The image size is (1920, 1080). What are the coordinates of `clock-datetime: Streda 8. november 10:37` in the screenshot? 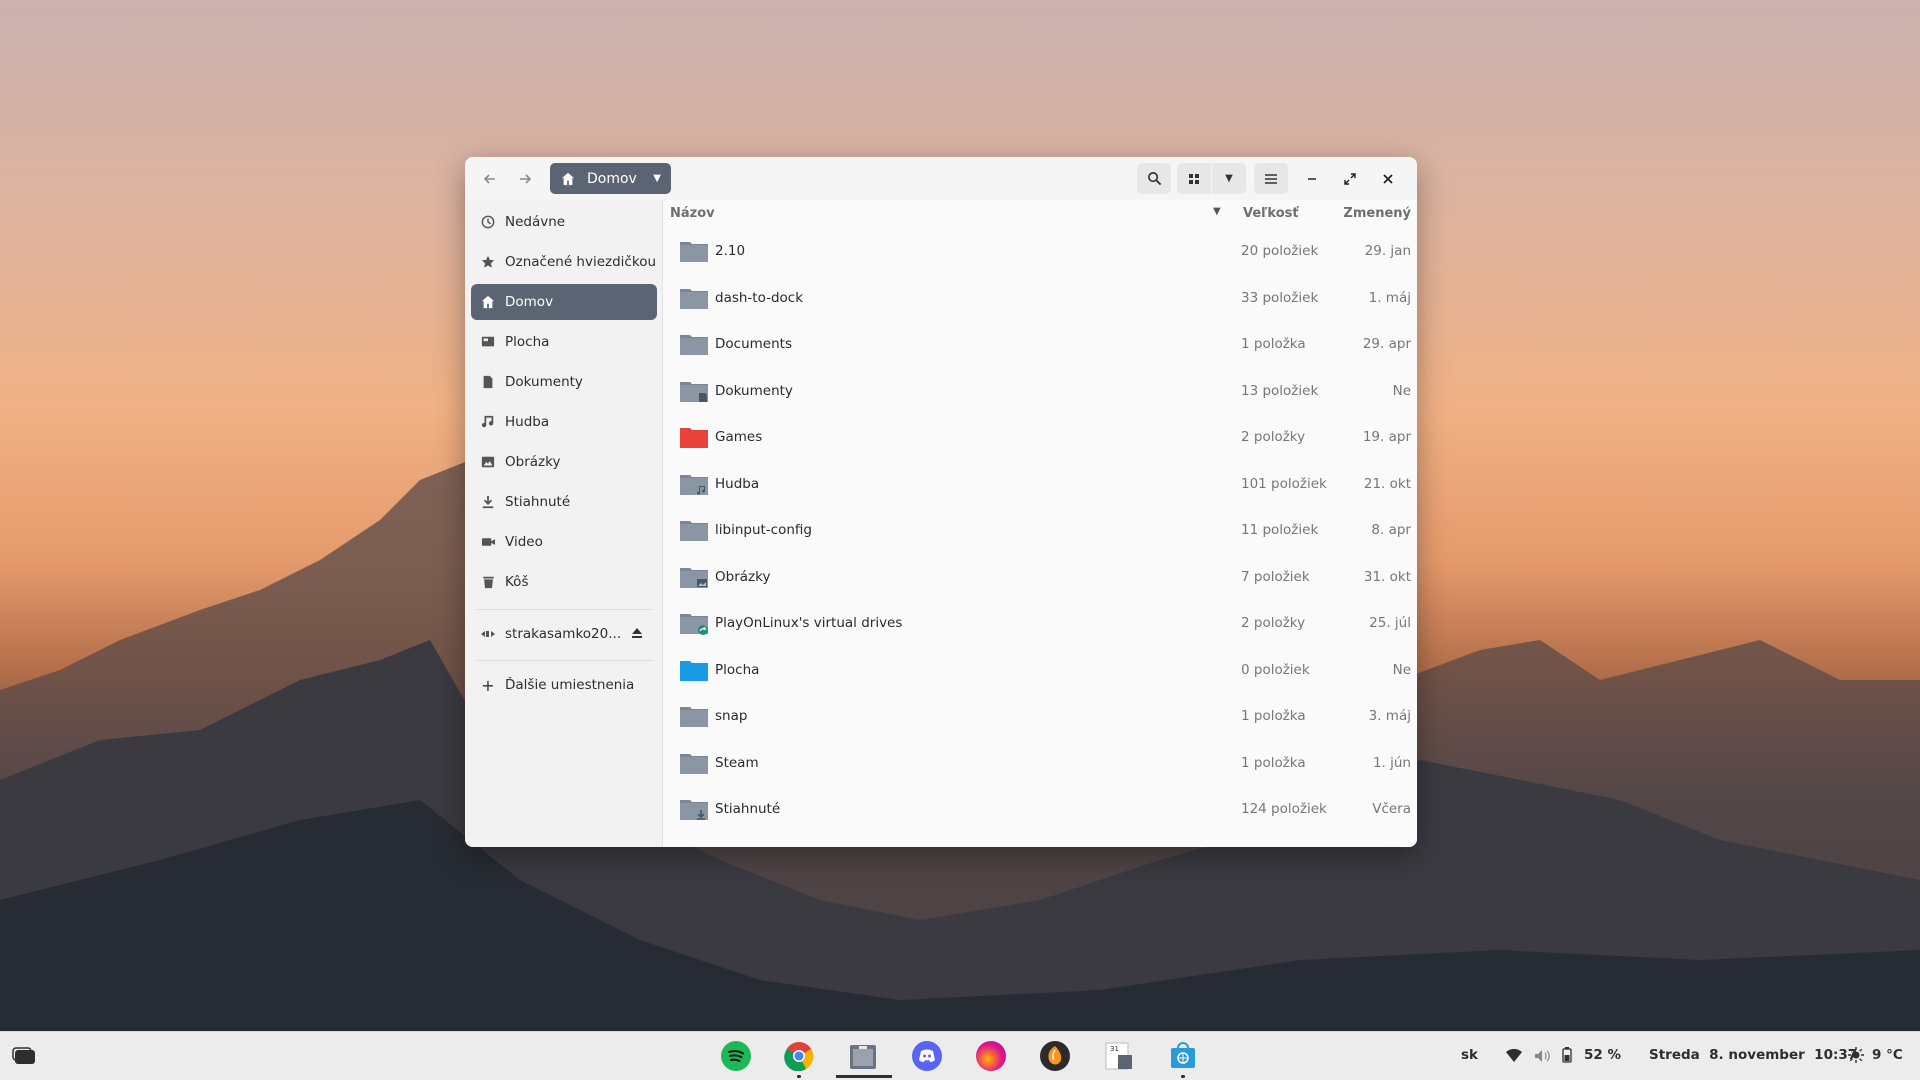 It's located at (1753, 1055).